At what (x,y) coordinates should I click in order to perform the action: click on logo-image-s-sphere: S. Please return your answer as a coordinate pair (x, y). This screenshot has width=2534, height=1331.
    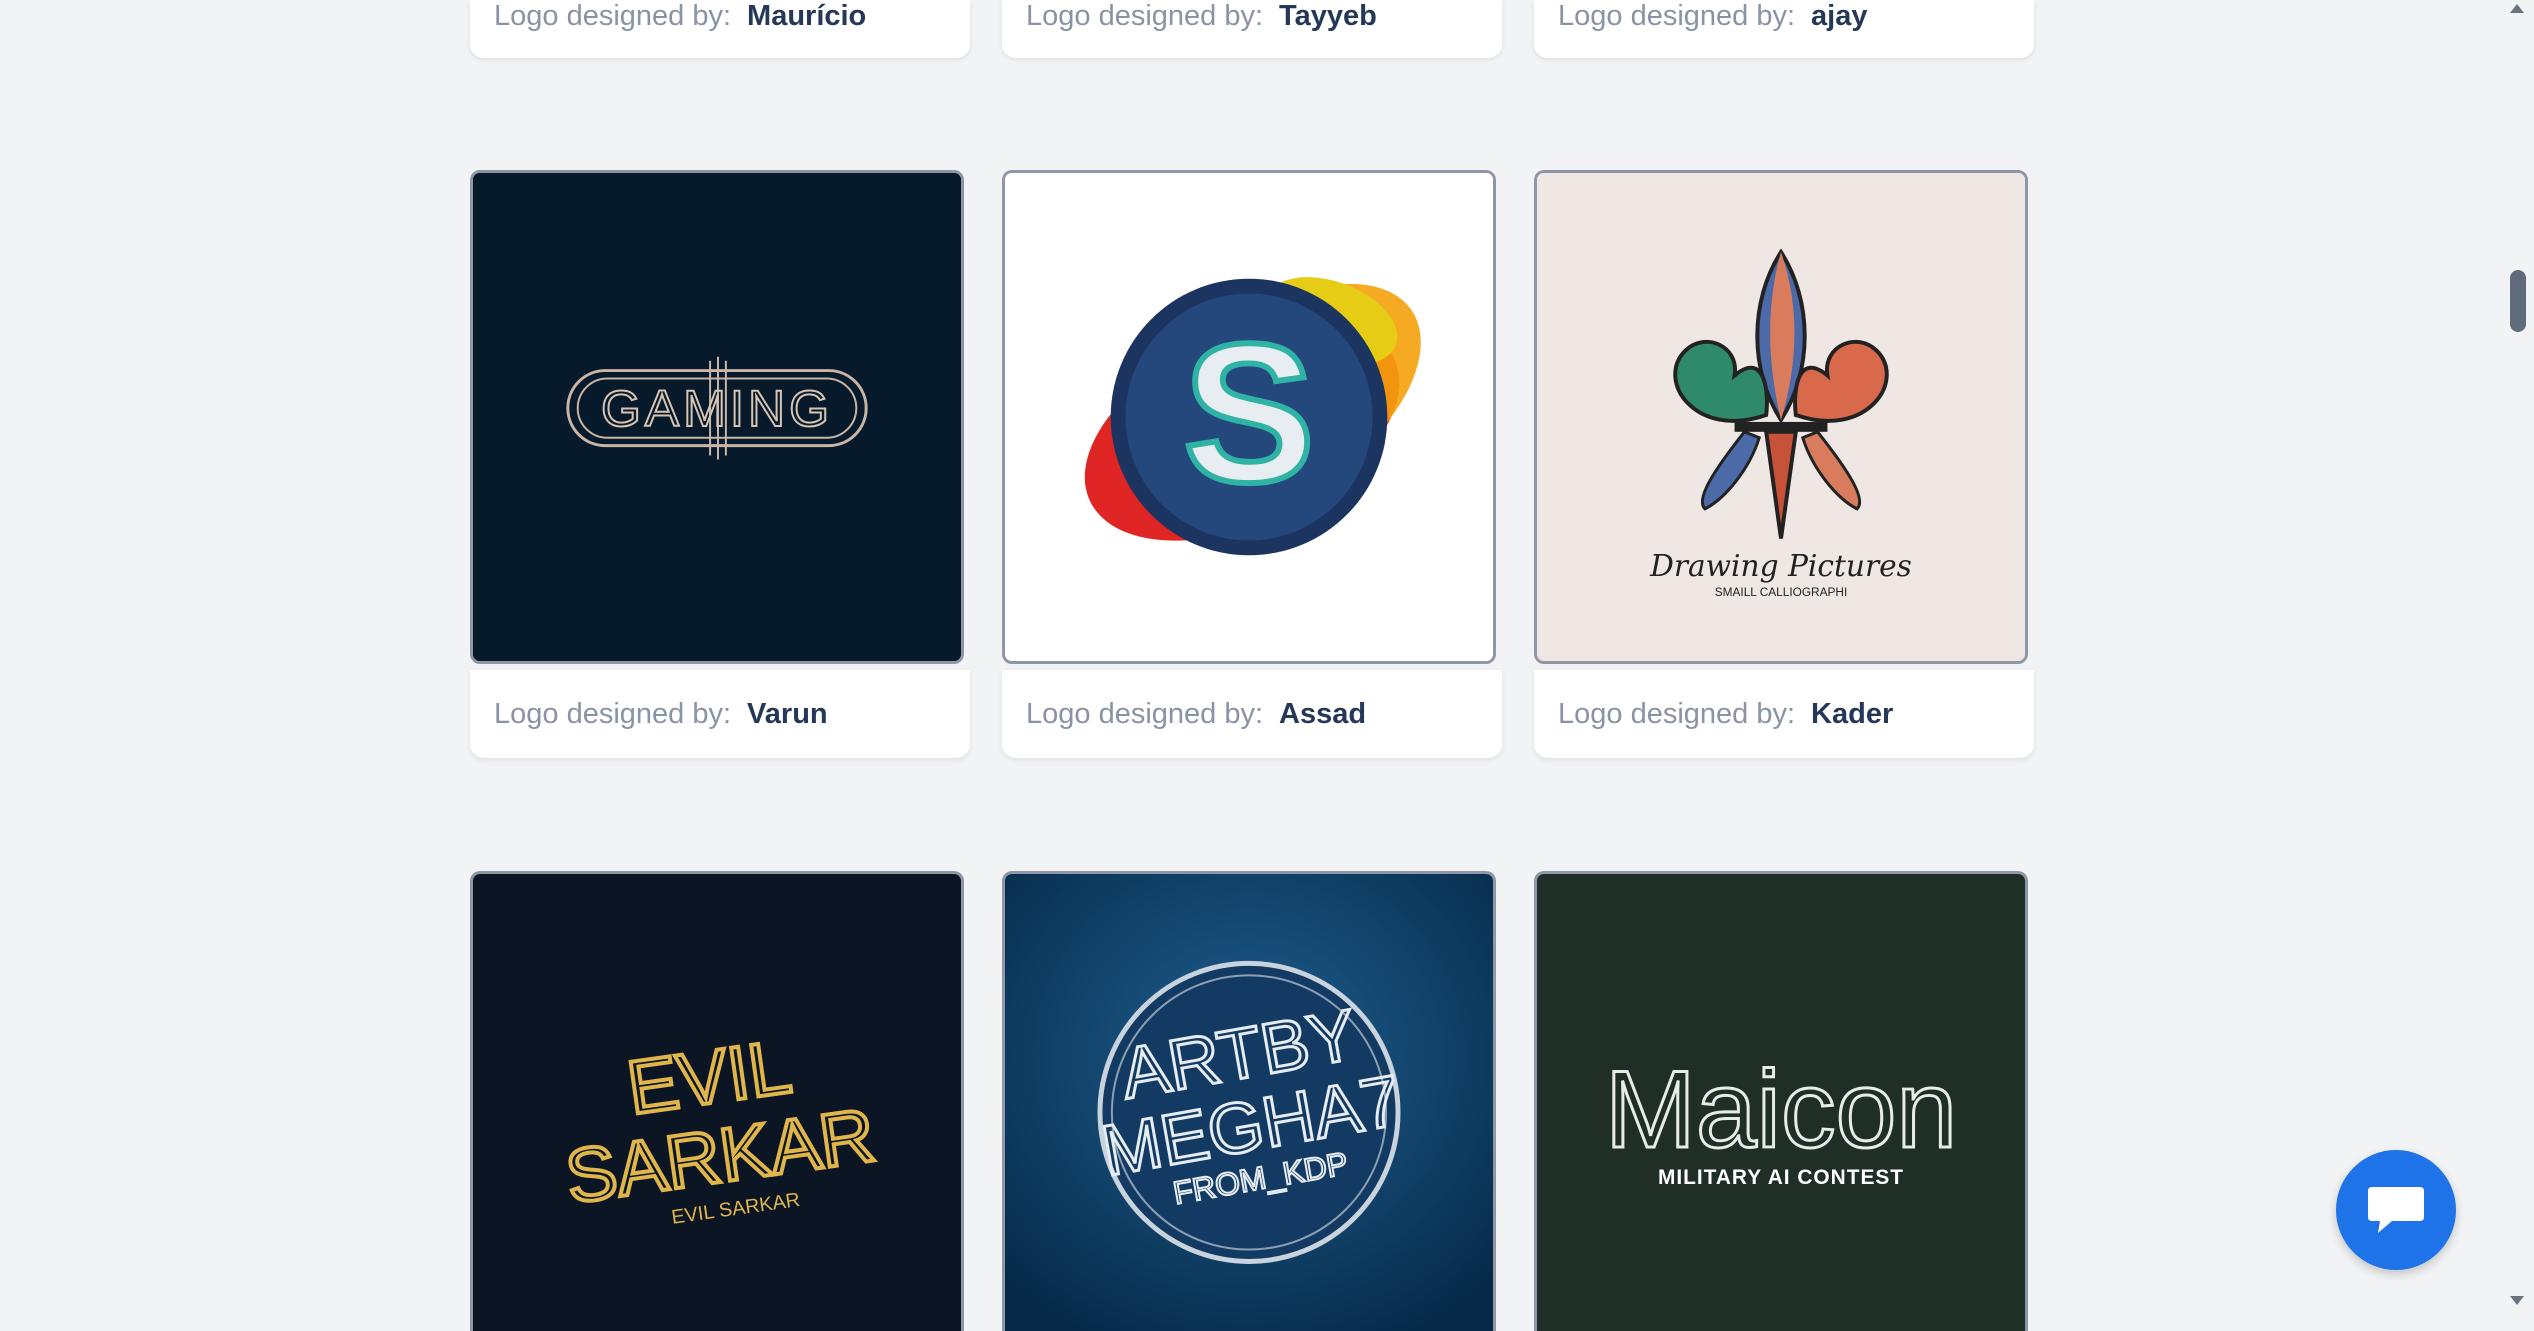
    Looking at the image, I should click on (1249, 417).